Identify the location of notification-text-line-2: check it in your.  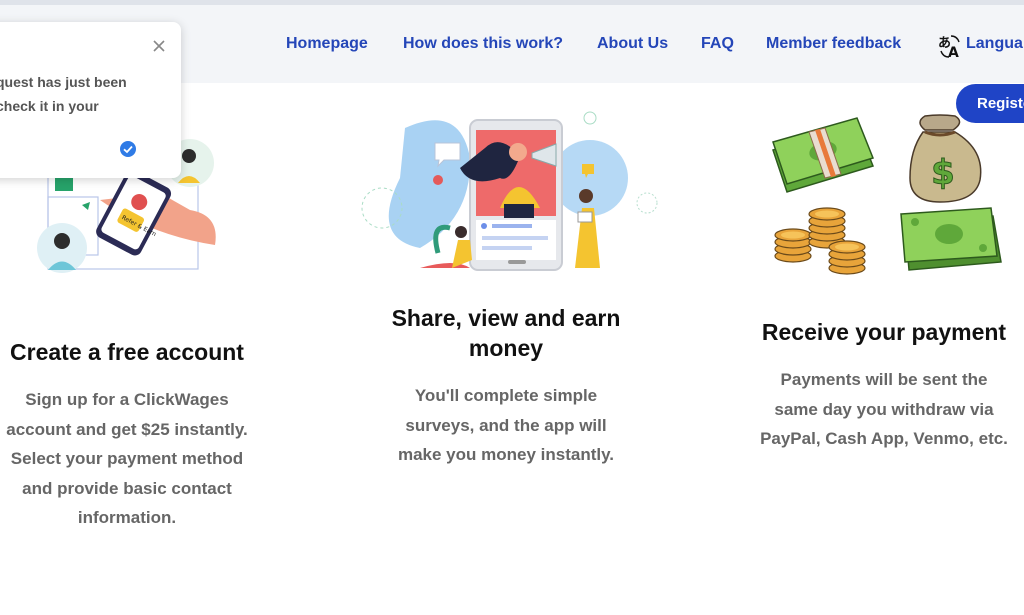
(49, 106).